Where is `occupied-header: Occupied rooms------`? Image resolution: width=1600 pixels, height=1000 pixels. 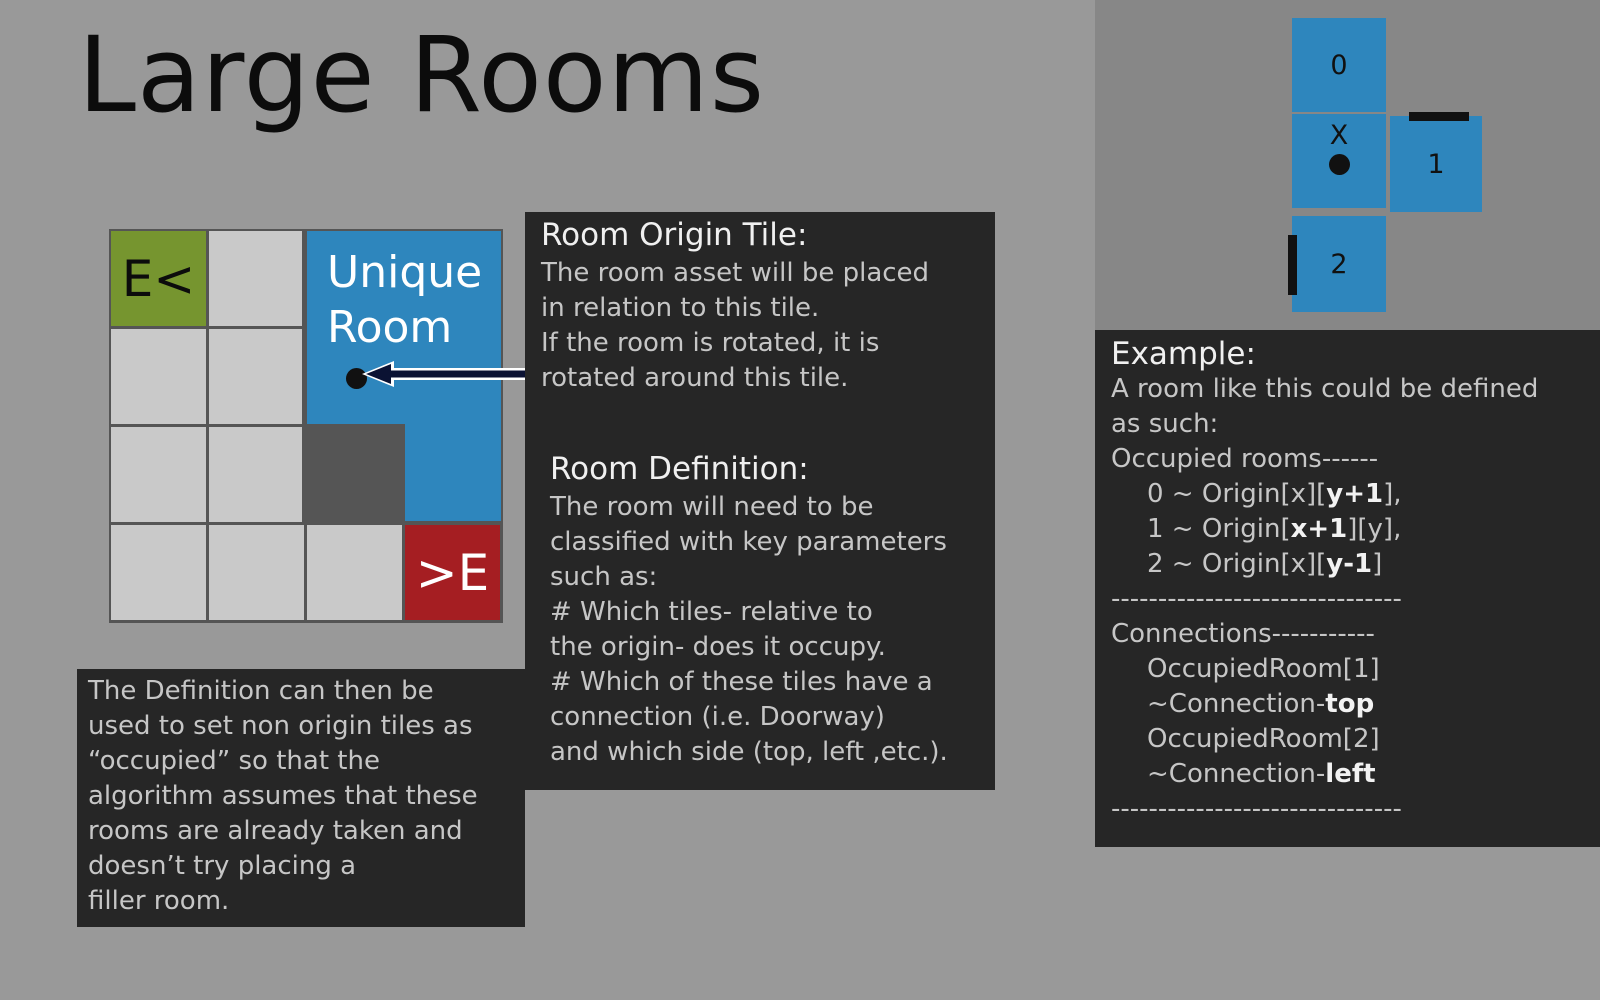 occupied-header: Occupied rooms------ is located at coordinates (1245, 459).